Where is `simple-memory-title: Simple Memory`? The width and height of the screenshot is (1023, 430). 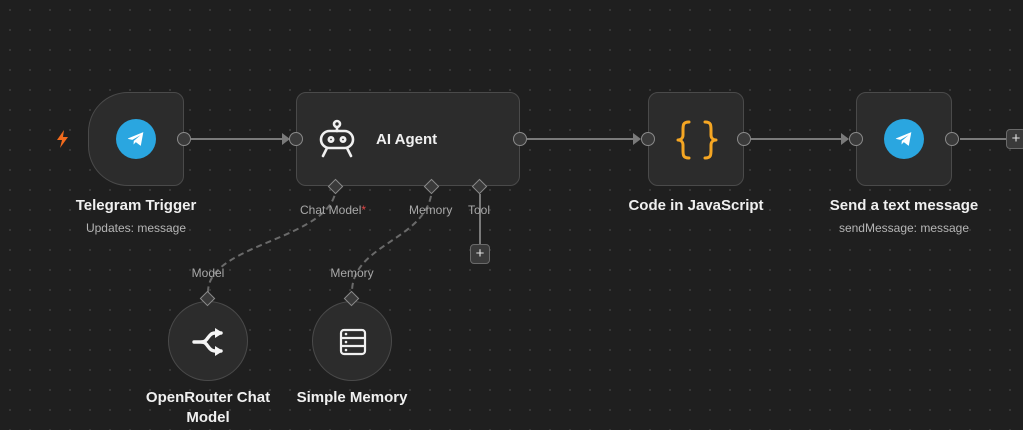
simple-memory-title: Simple Memory is located at coordinates (352, 397).